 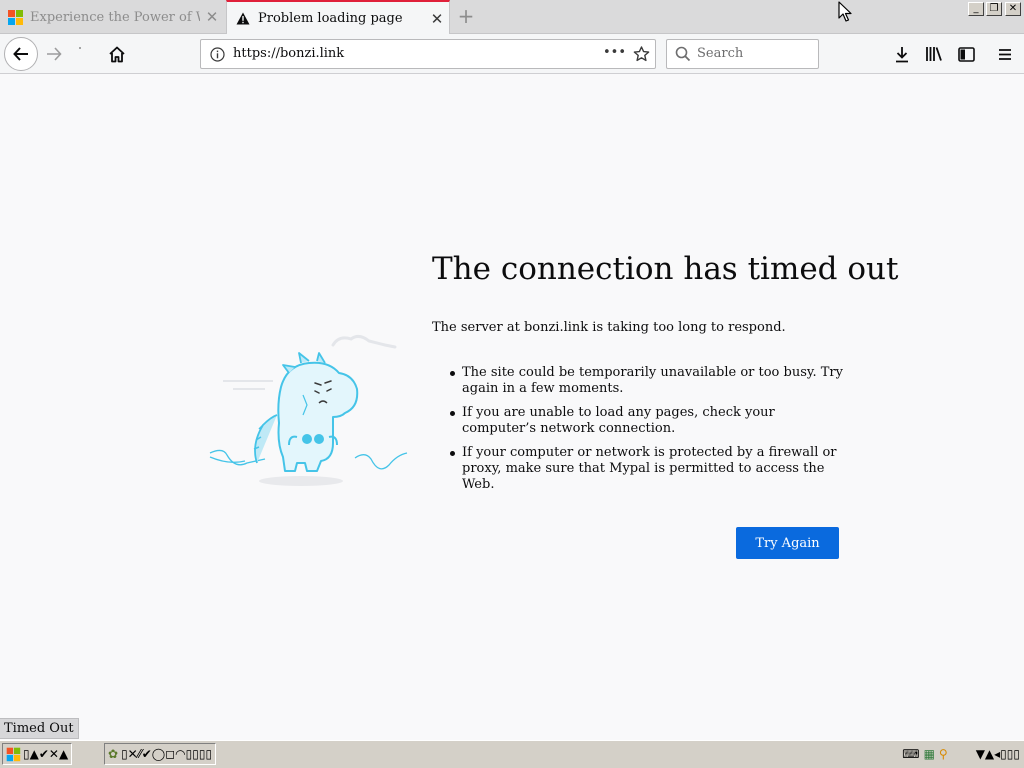 What do you see at coordinates (330, 18) in the screenshot?
I see `tab-title: Problem loading page` at bounding box center [330, 18].